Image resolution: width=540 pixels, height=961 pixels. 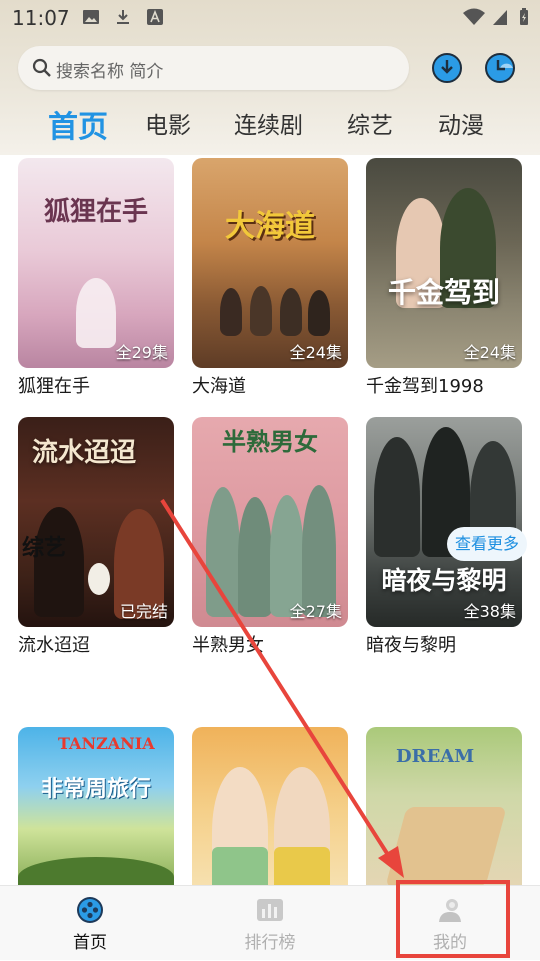 I want to click on show-poster: 半熟男女 全27集, so click(x=270, y=522).